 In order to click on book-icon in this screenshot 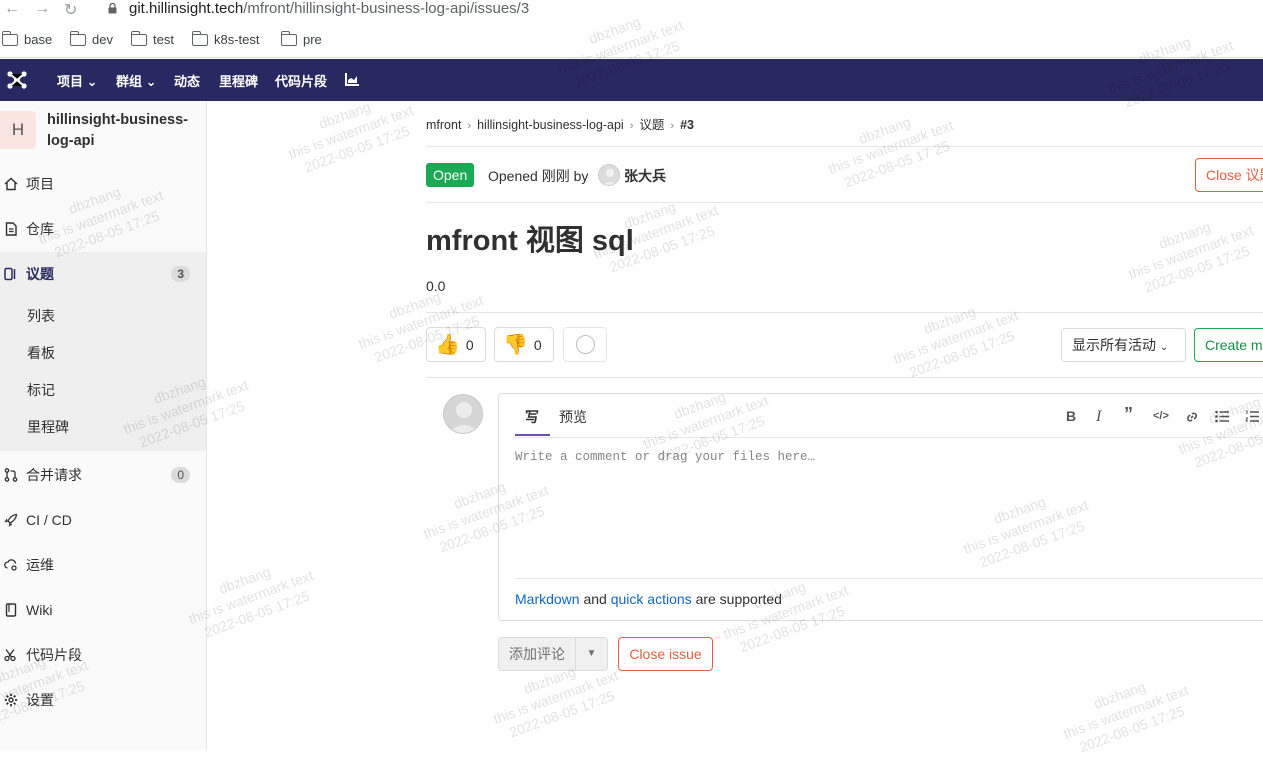, I will do `click(11, 610)`.